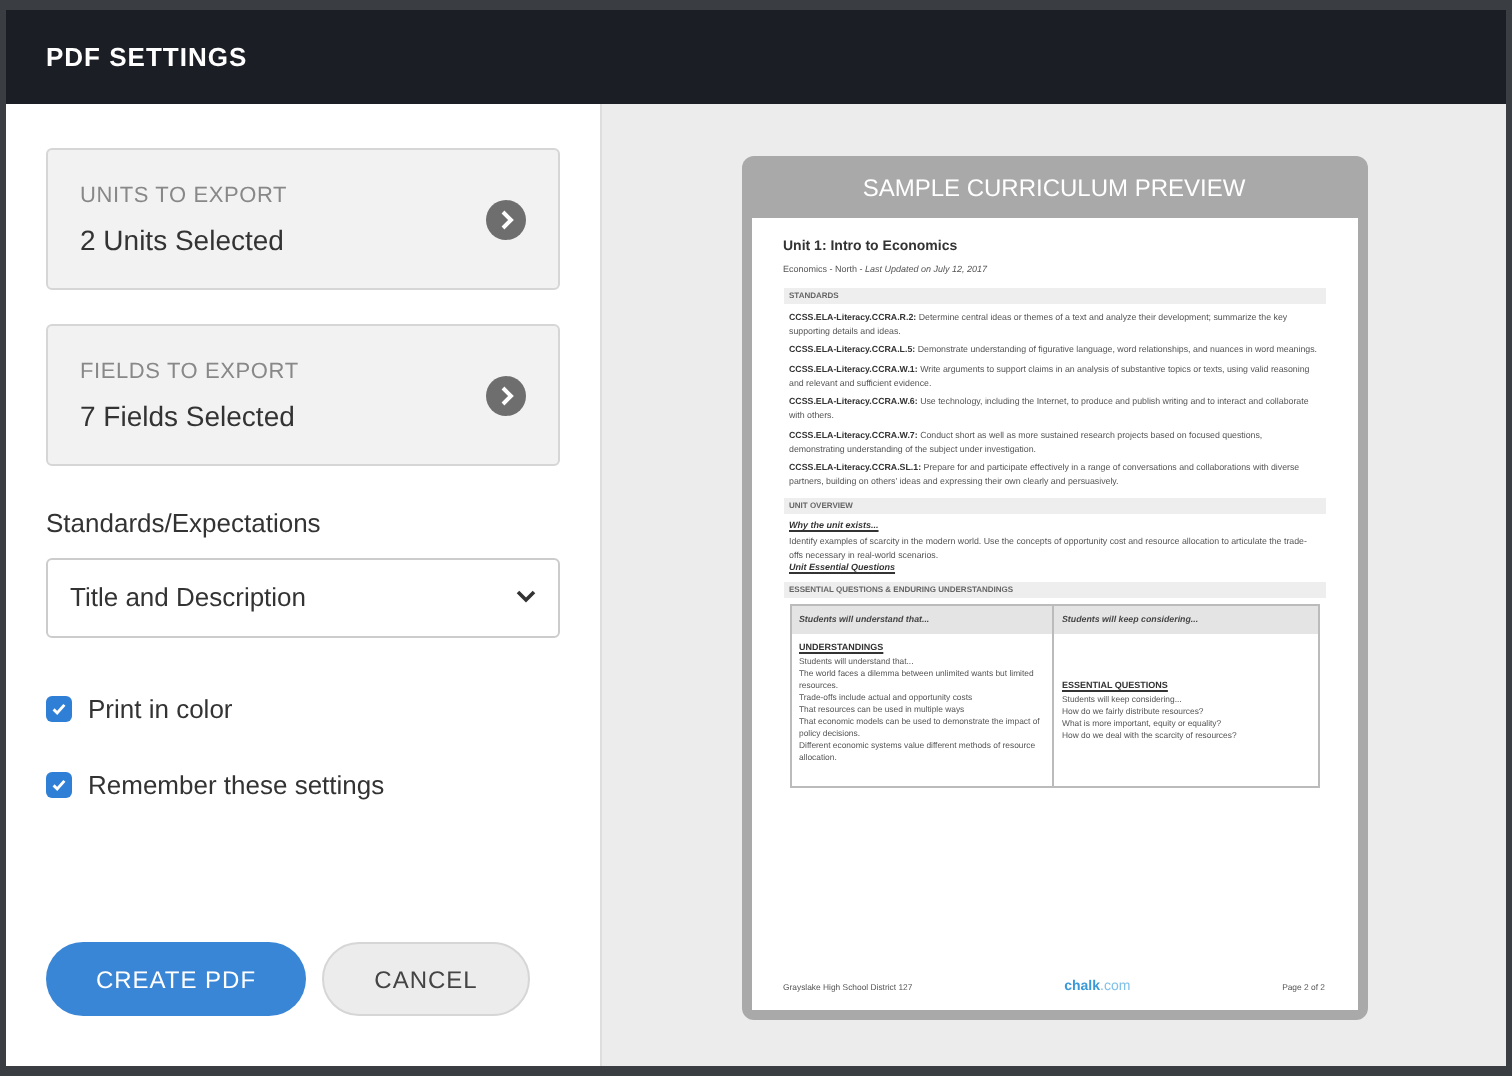 The width and height of the screenshot is (1512, 1076). What do you see at coordinates (303, 395) in the screenshot?
I see `export-card: FIELDS TO EXPORT 7 Fields Selected` at bounding box center [303, 395].